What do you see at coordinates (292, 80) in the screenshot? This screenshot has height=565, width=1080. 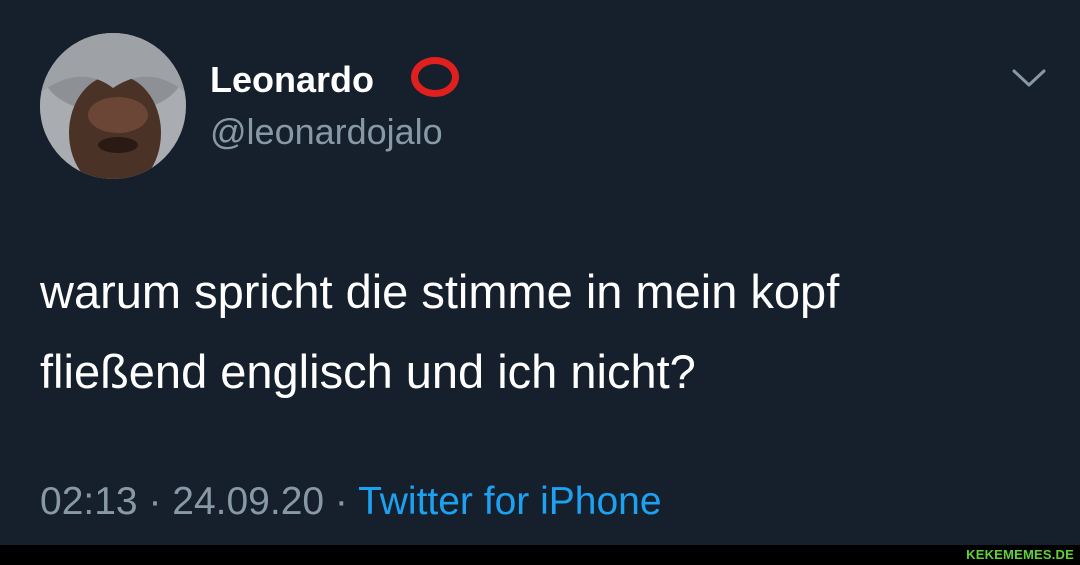 I see `display-name: Leonardo` at bounding box center [292, 80].